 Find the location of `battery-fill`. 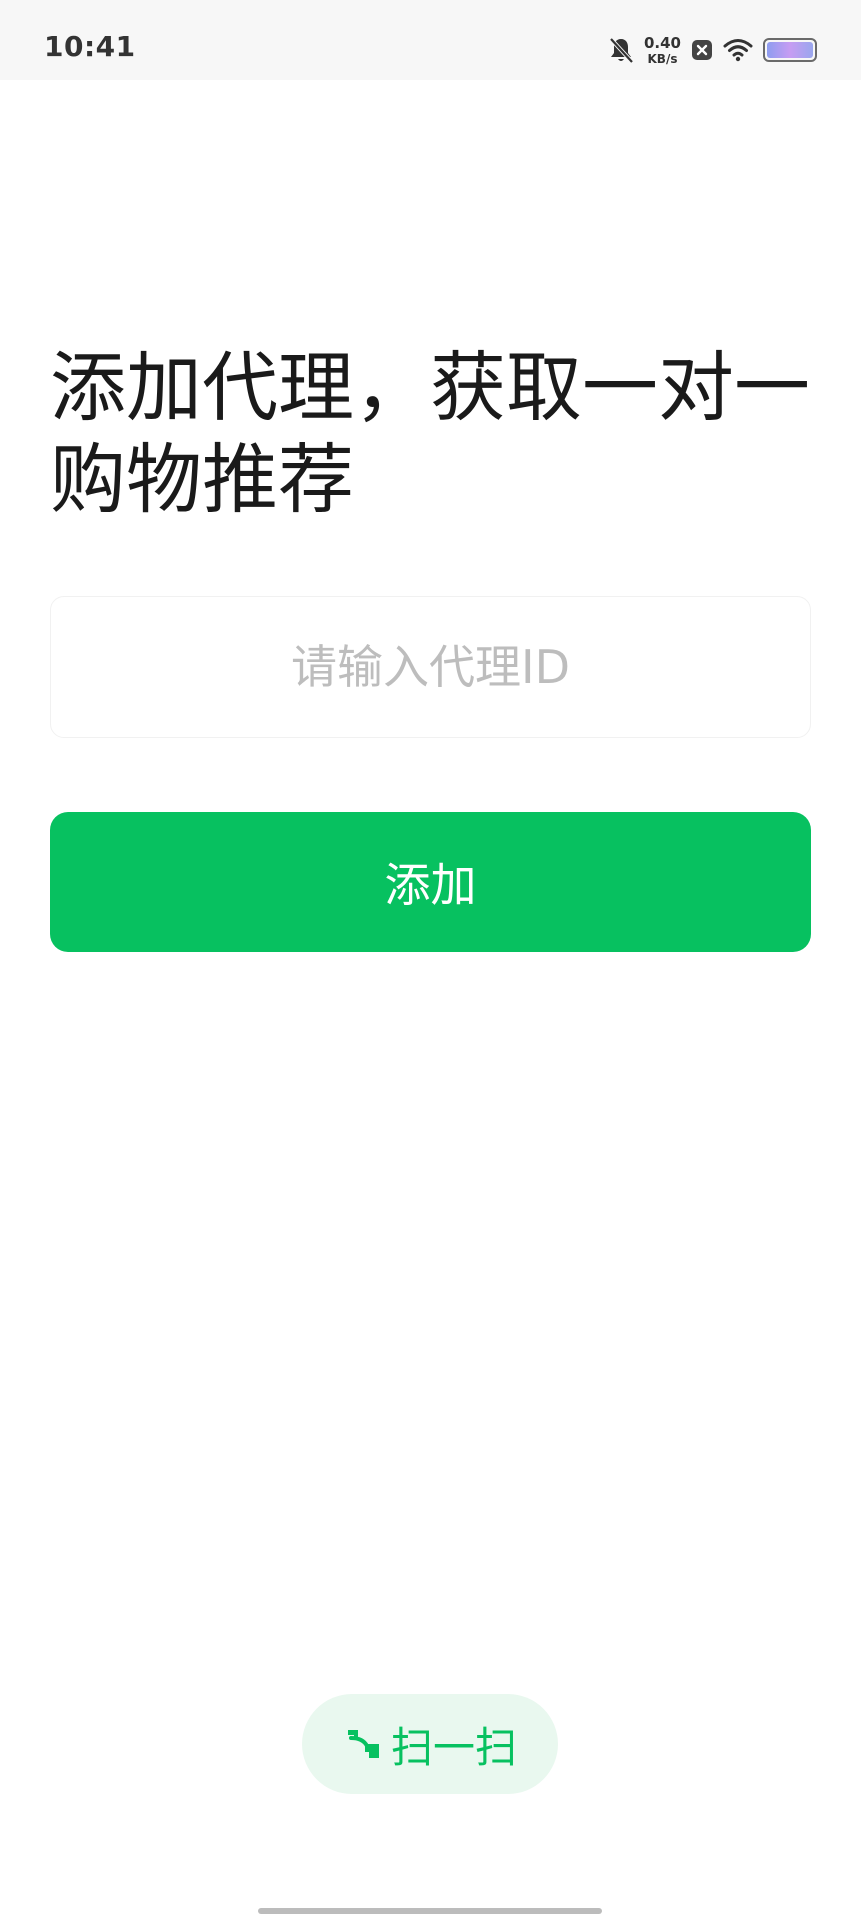

battery-fill is located at coordinates (790, 50).